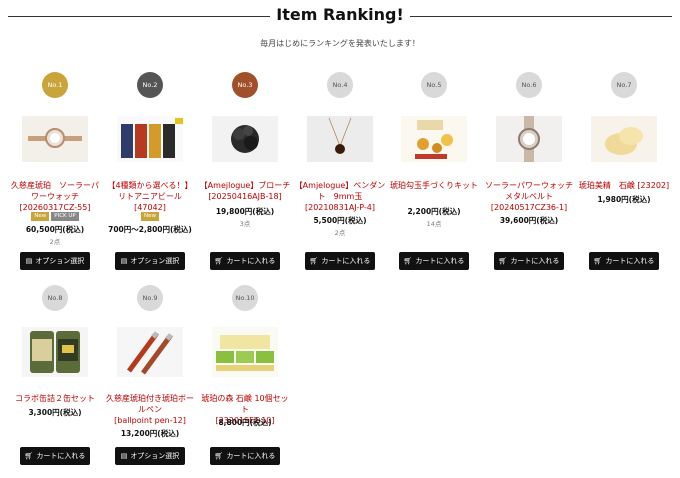 Image resolution: width=680 pixels, height=478 pixels. What do you see at coordinates (340, 43) in the screenshot?
I see `page-subtitle: 毎月はじめにランキングを発表いたします！` at bounding box center [340, 43].